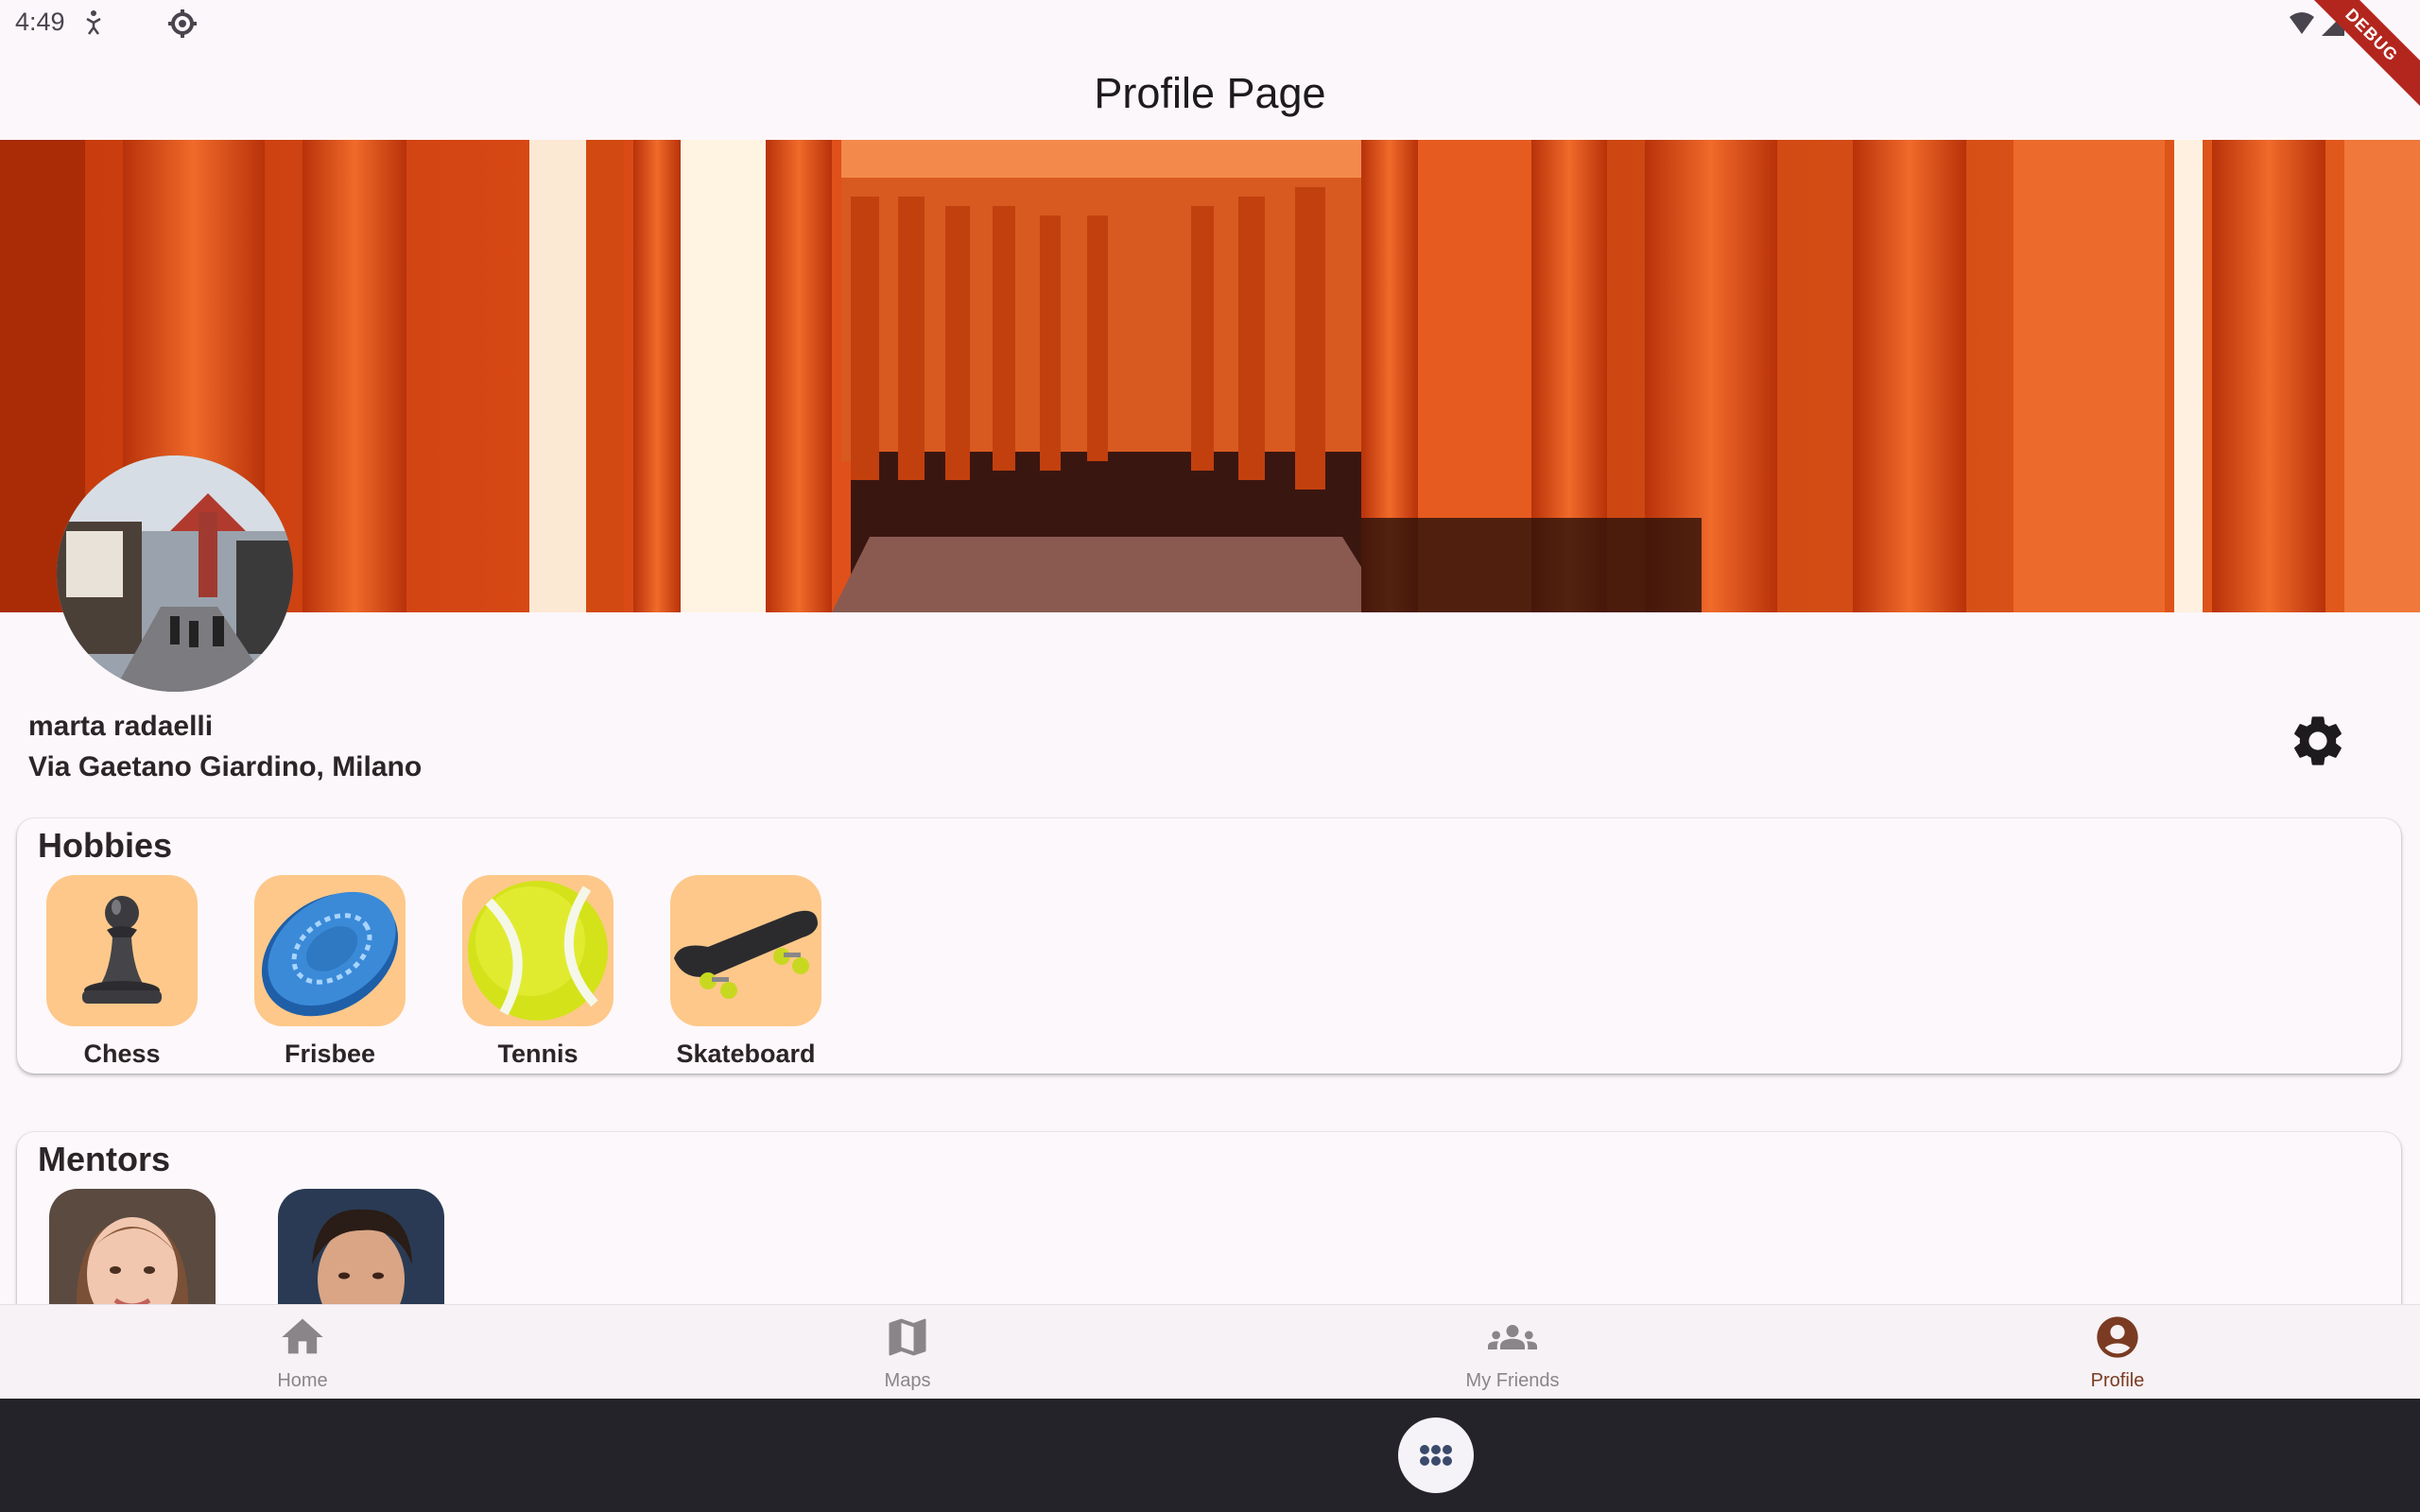  Describe the element at coordinates (175, 573) in the screenshot. I see `profile-avatar` at that location.